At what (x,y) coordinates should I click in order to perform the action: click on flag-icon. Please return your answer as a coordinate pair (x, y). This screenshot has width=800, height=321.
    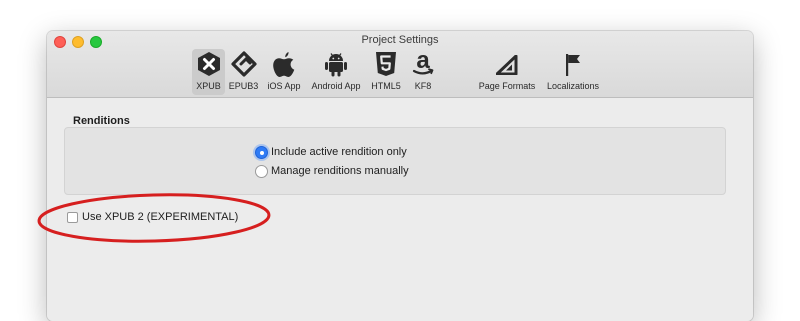
    Looking at the image, I should click on (573, 67).